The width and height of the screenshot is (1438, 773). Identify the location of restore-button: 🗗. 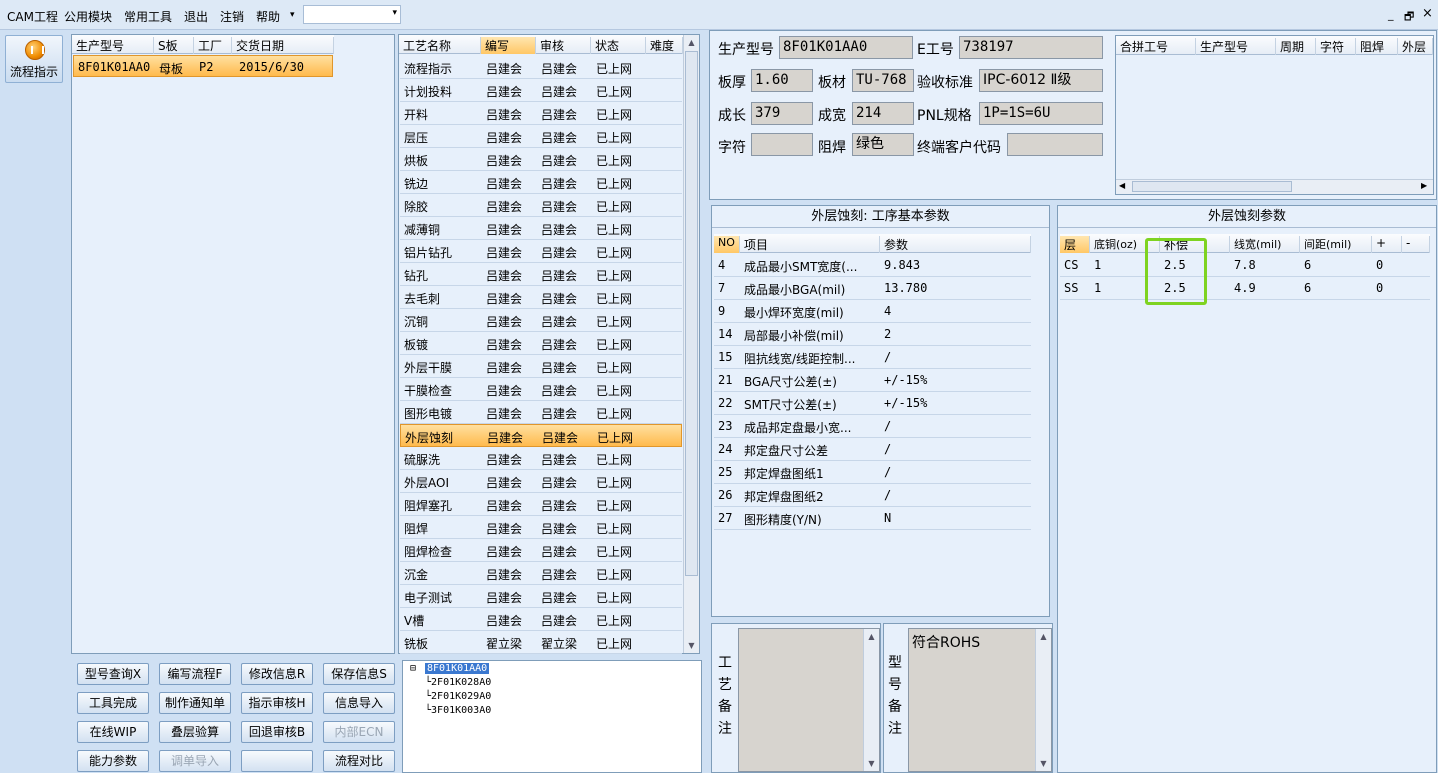
(1409, 17).